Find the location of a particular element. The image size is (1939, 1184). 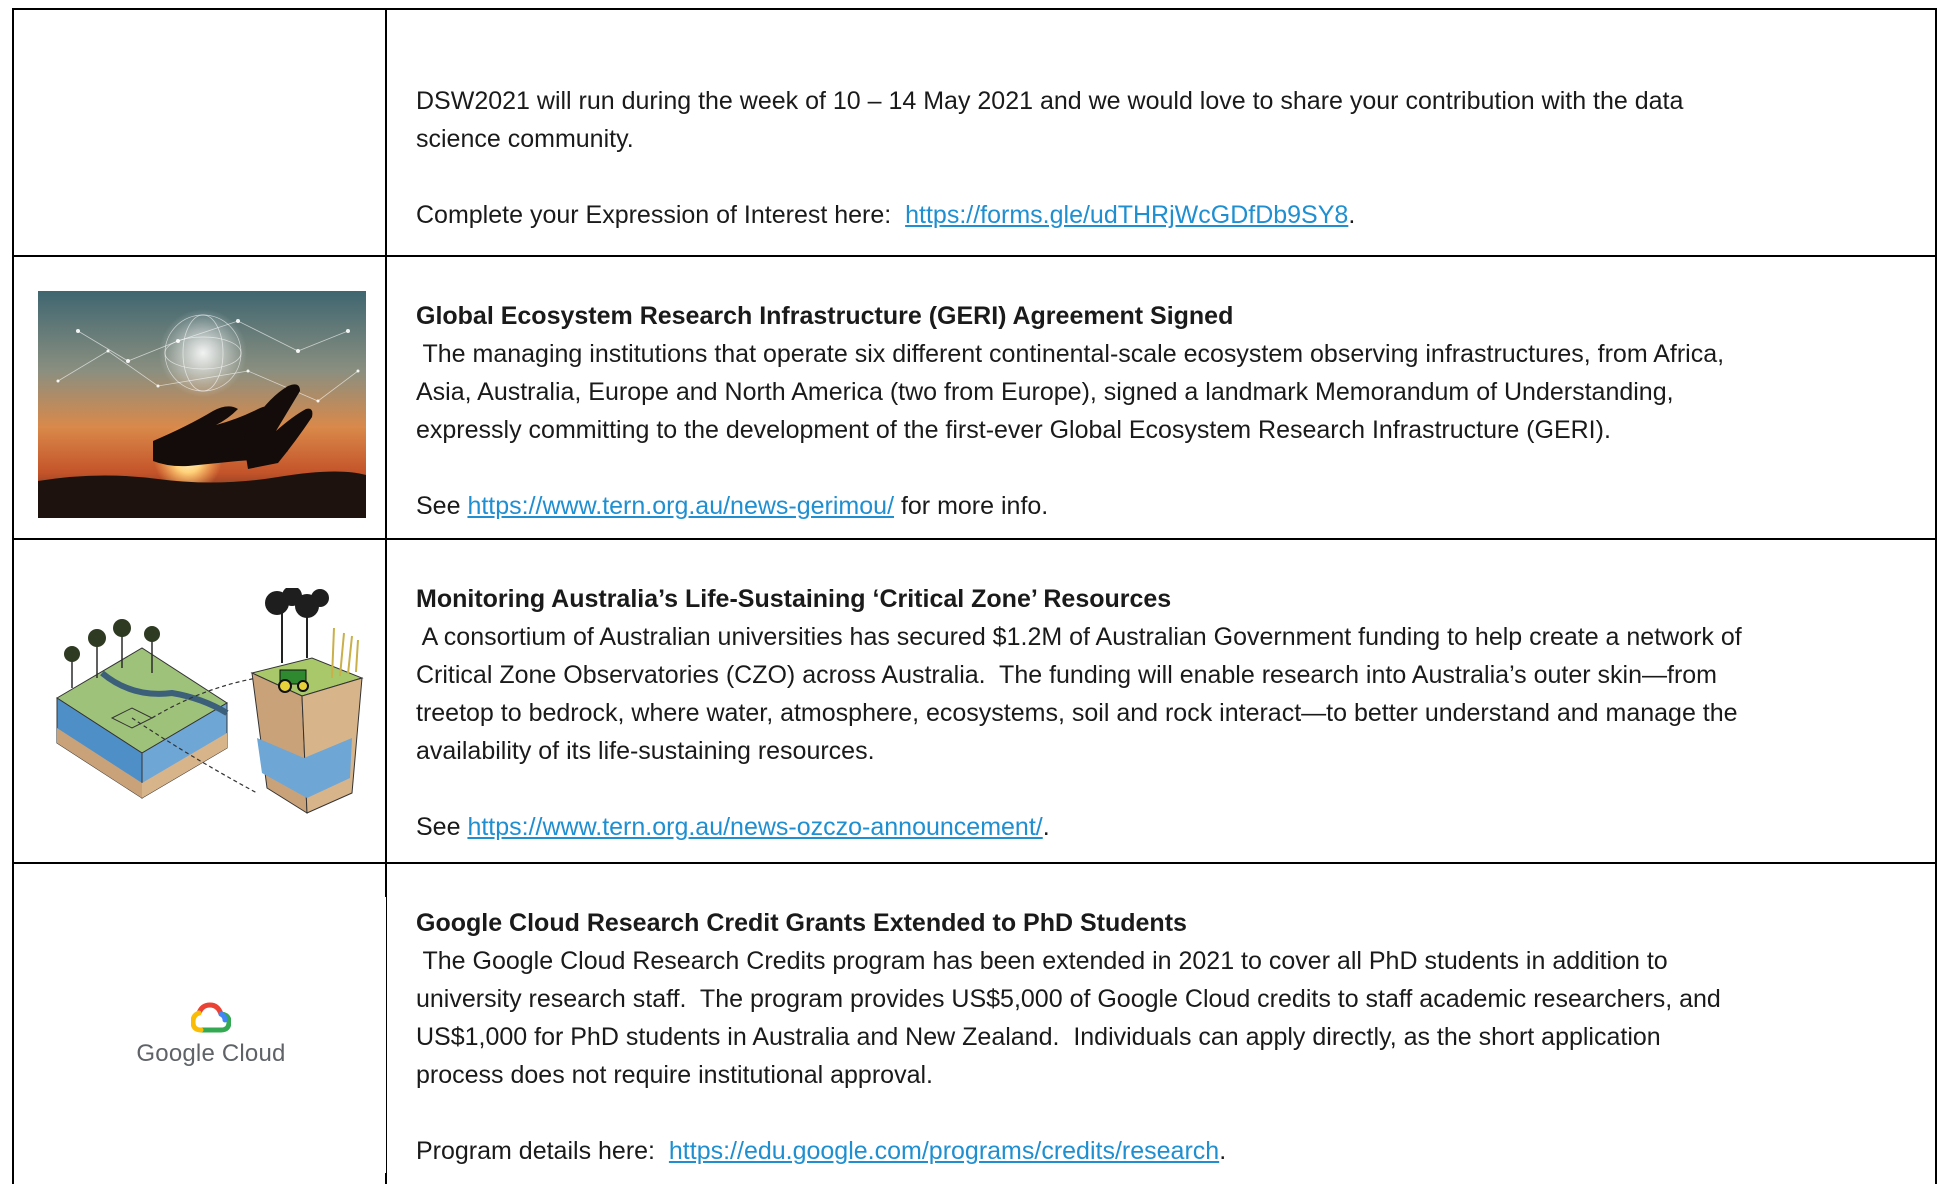

eoi-form-link: https://forms.gle/udTHRjWcGDfDb9SY8 is located at coordinates (1126, 215).